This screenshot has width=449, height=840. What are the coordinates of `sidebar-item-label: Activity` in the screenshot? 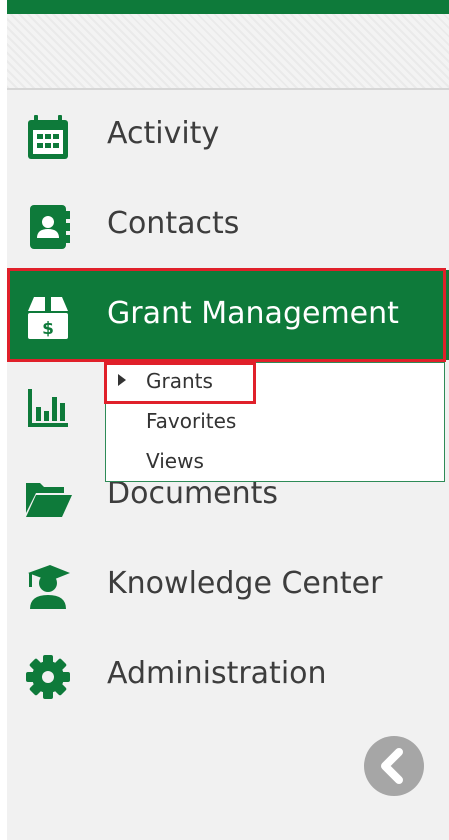 It's located at (163, 133).